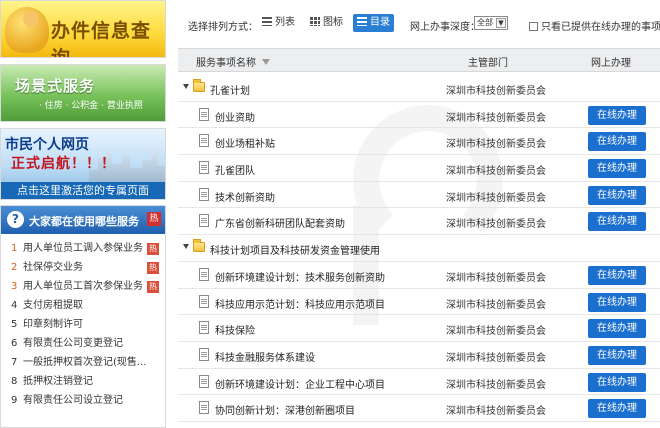 The height and width of the screenshot is (428, 660). Describe the element at coordinates (485, 22) in the screenshot. I see `online-depth-value: 全部` at that location.